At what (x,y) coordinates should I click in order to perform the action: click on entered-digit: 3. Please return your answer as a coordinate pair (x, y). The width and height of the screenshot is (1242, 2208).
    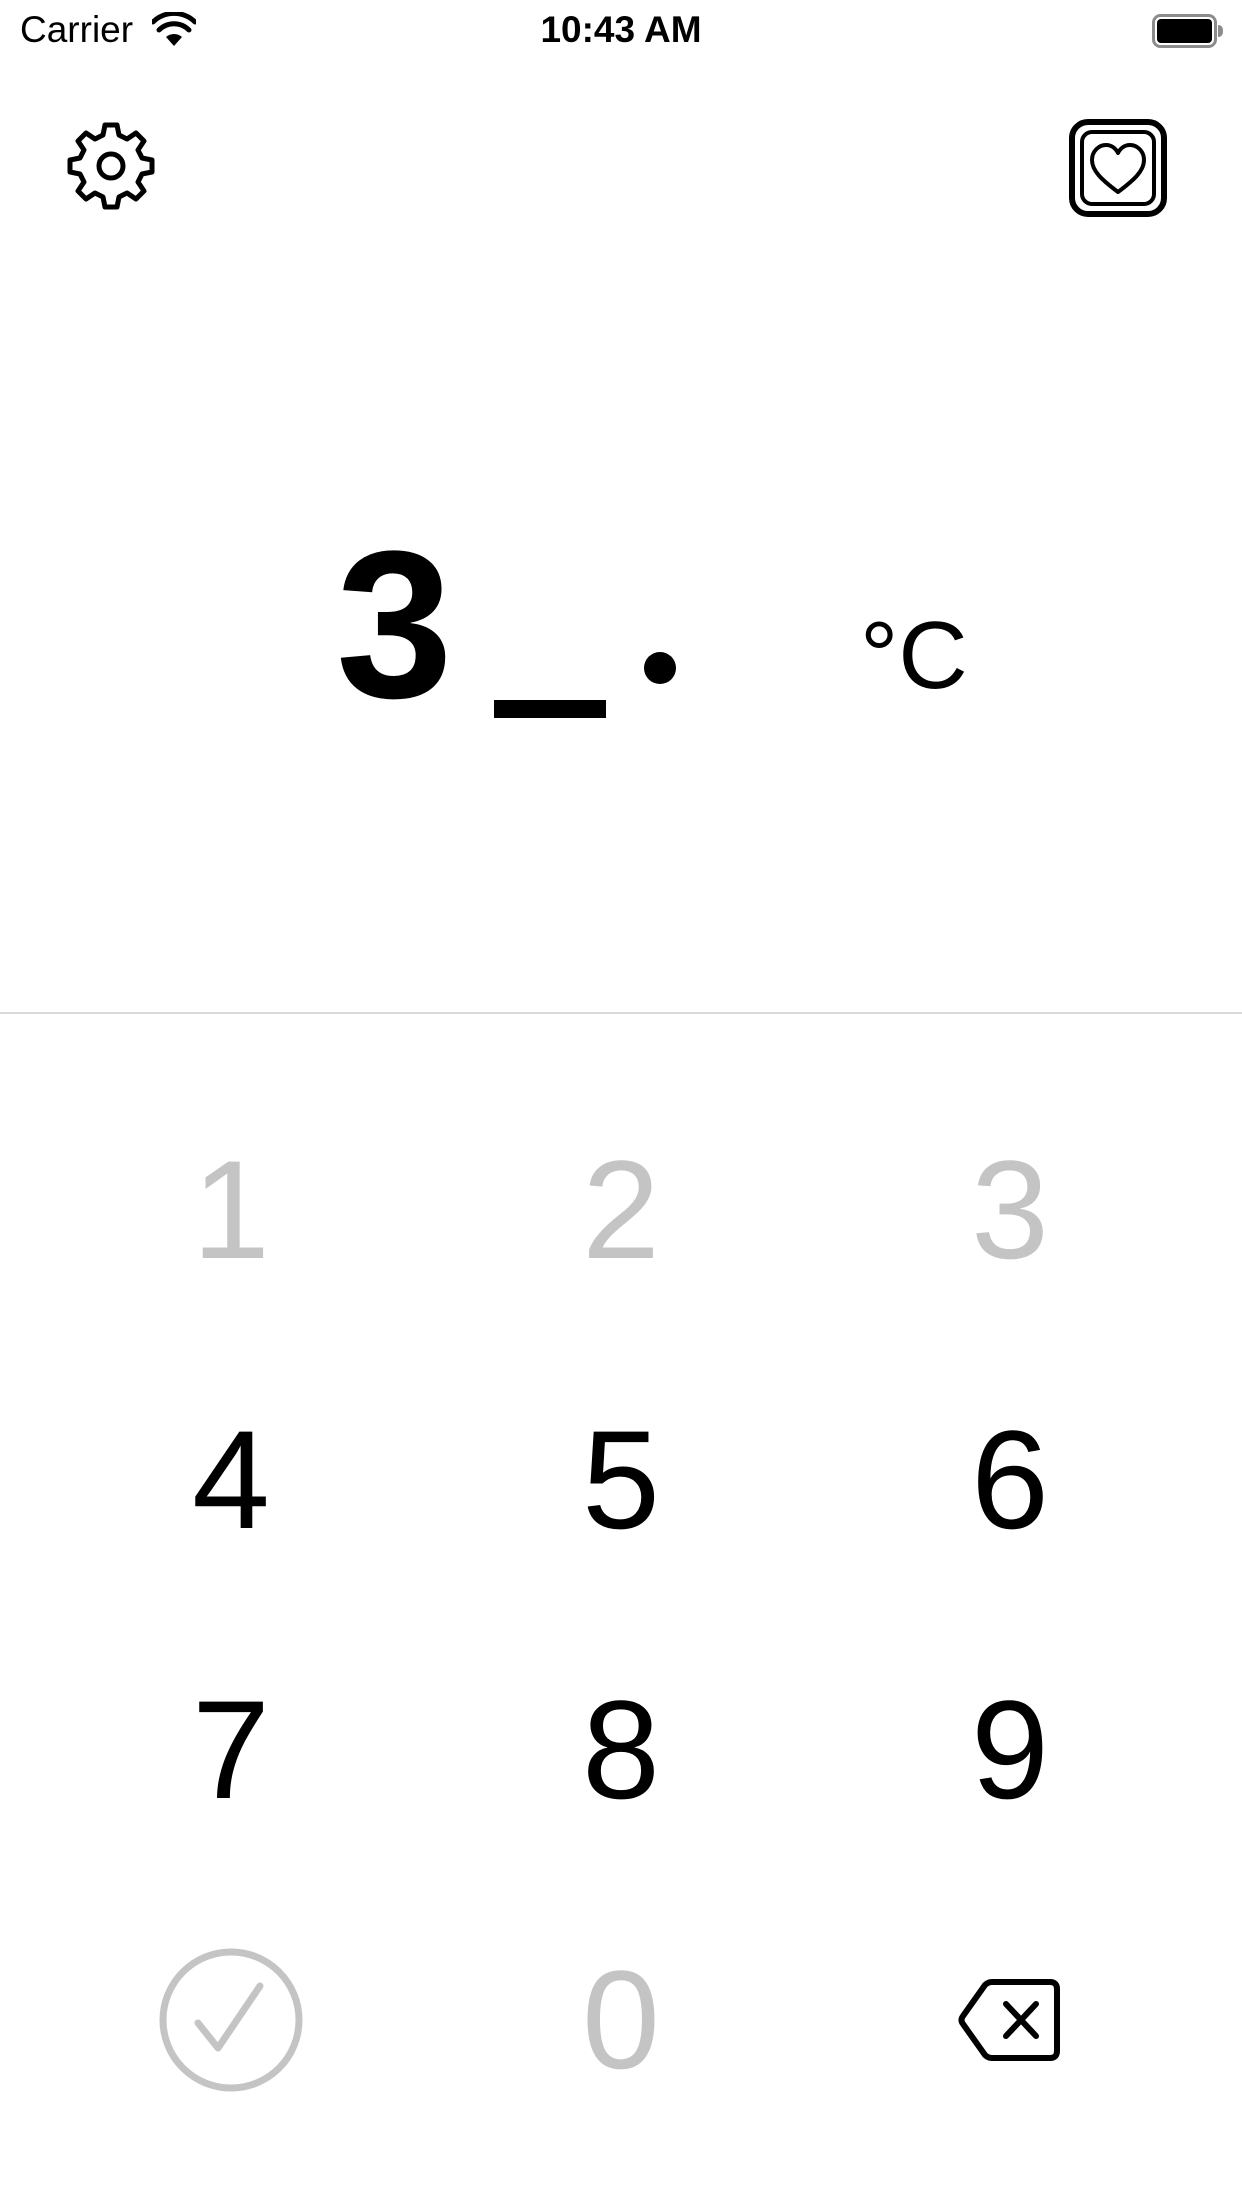
    Looking at the image, I should click on (394, 624).